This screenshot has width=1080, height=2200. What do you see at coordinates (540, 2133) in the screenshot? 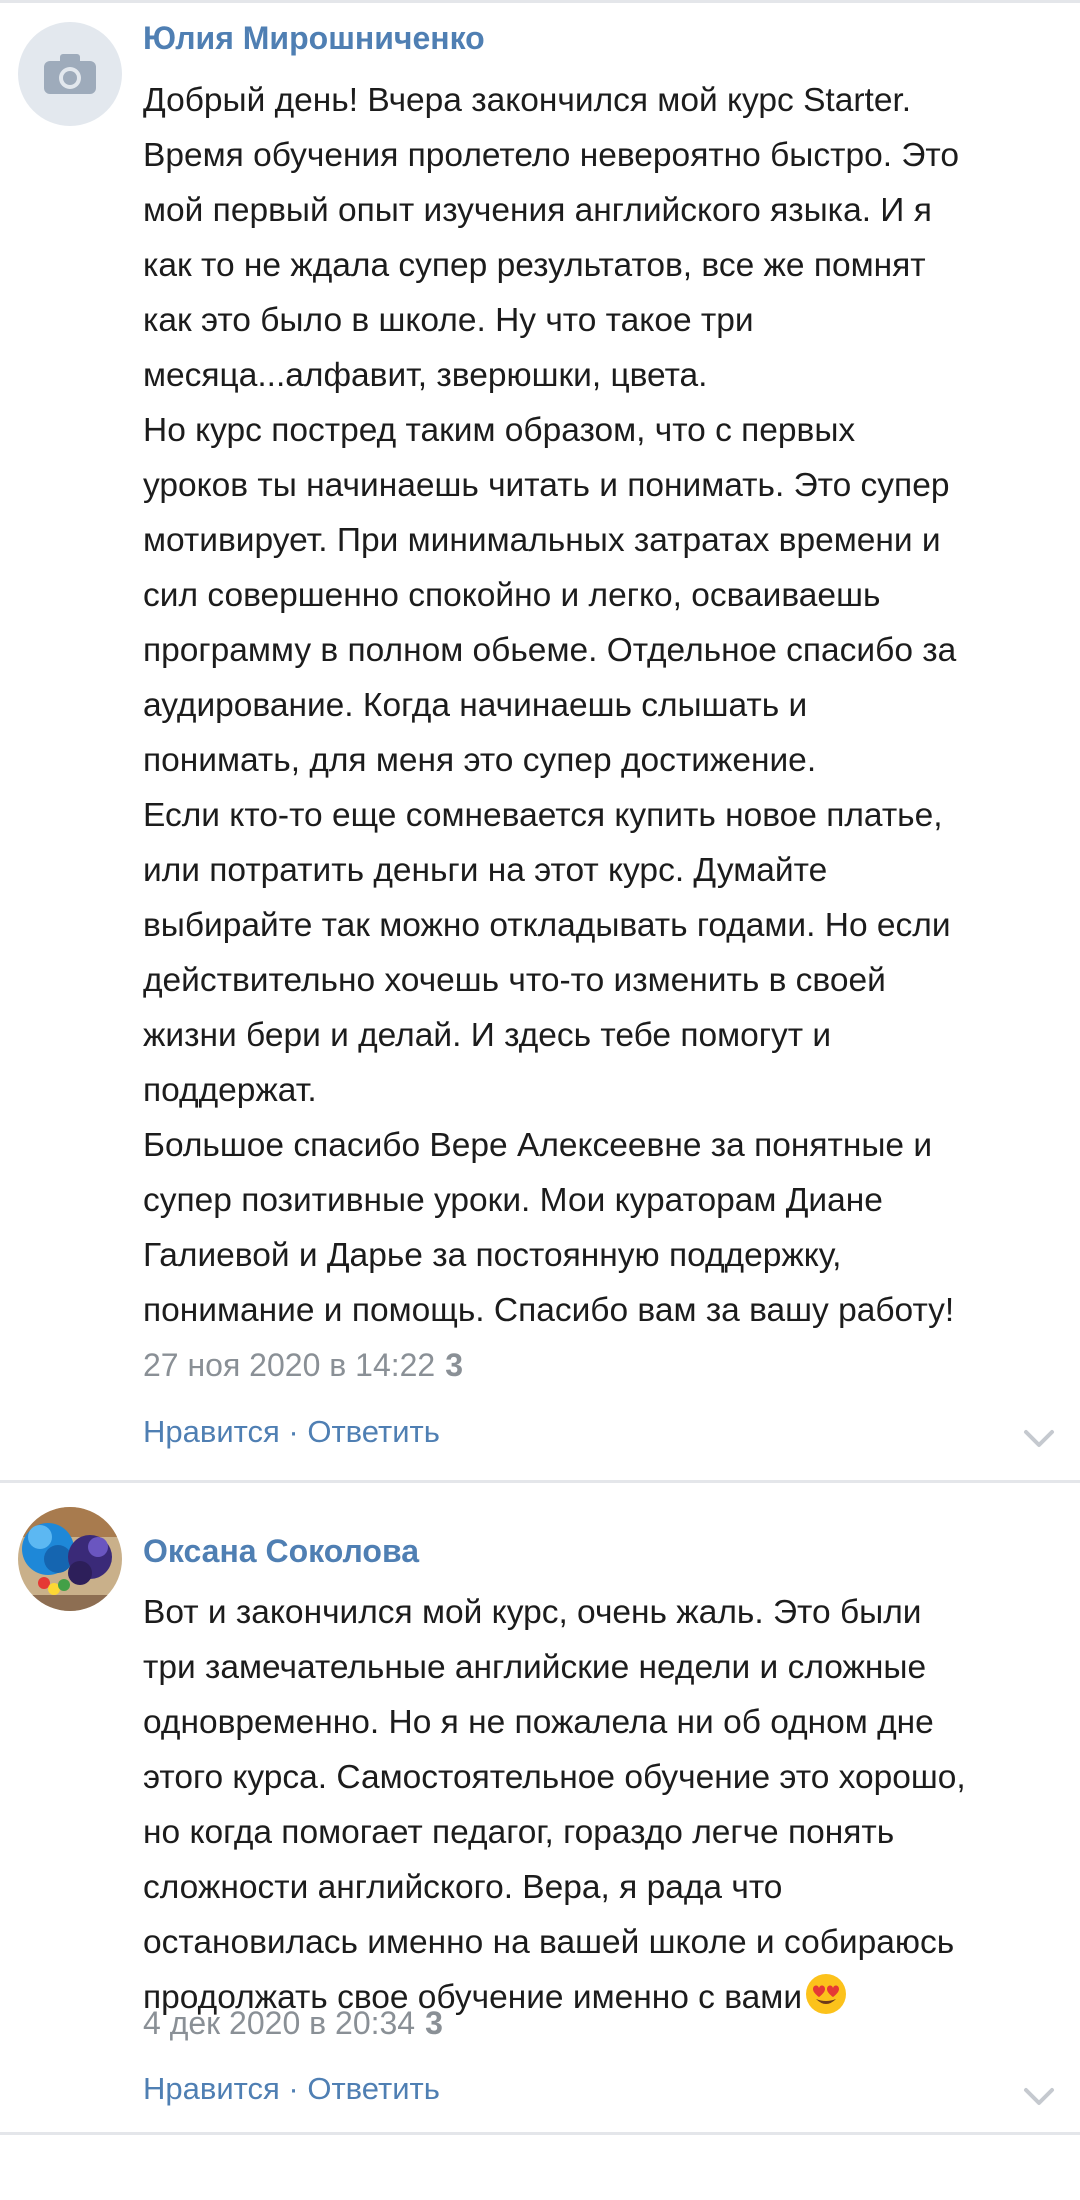
I see `bottom-divider` at bounding box center [540, 2133].